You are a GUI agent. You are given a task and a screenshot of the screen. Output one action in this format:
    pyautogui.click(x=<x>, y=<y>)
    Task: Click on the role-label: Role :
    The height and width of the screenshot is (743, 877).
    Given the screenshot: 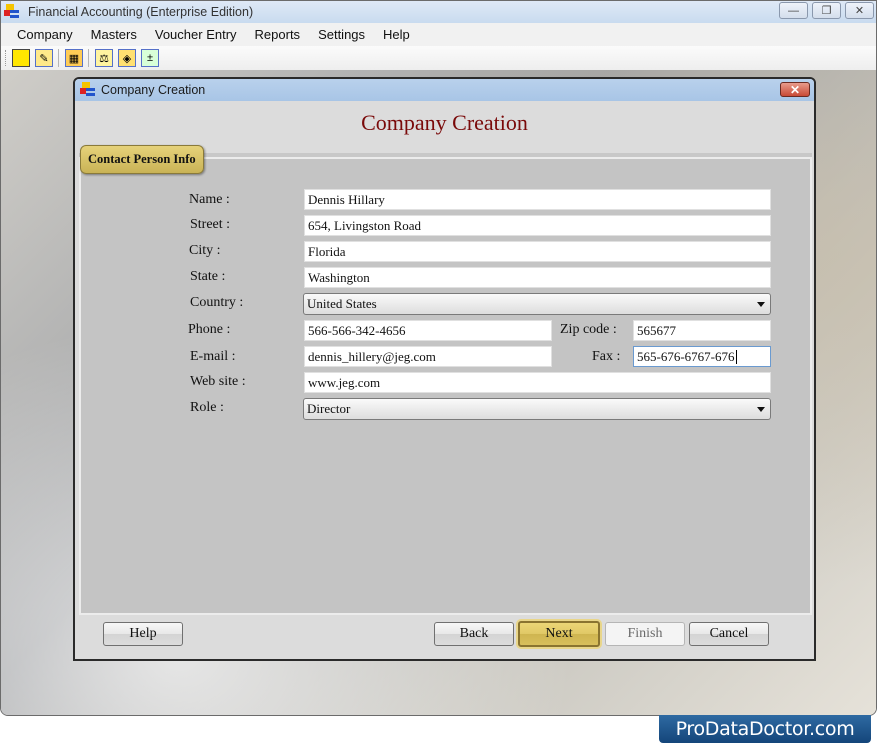 What is the action you would take?
    pyautogui.click(x=207, y=407)
    